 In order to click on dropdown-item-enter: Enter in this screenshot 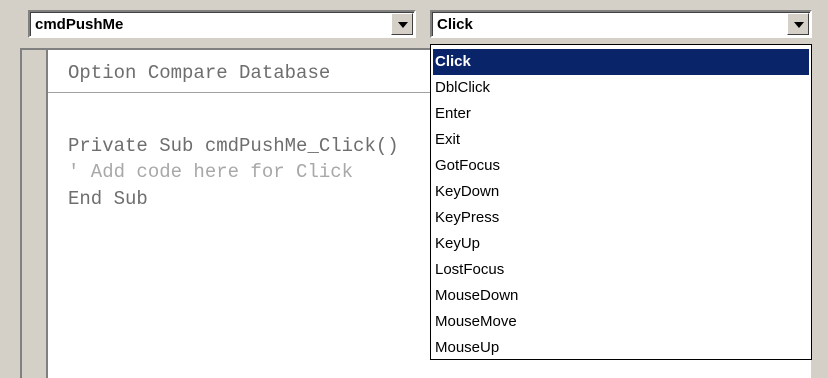, I will do `click(621, 114)`.